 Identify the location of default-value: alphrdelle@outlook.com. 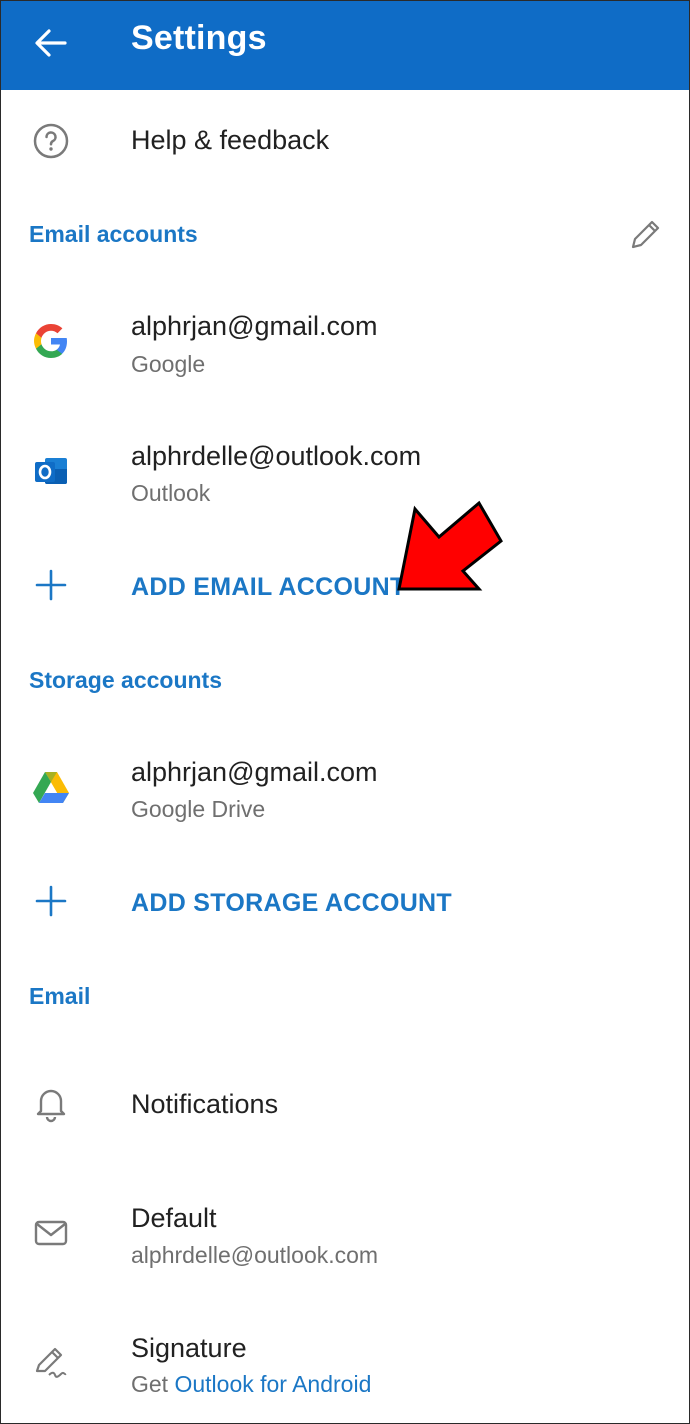
(255, 1255).